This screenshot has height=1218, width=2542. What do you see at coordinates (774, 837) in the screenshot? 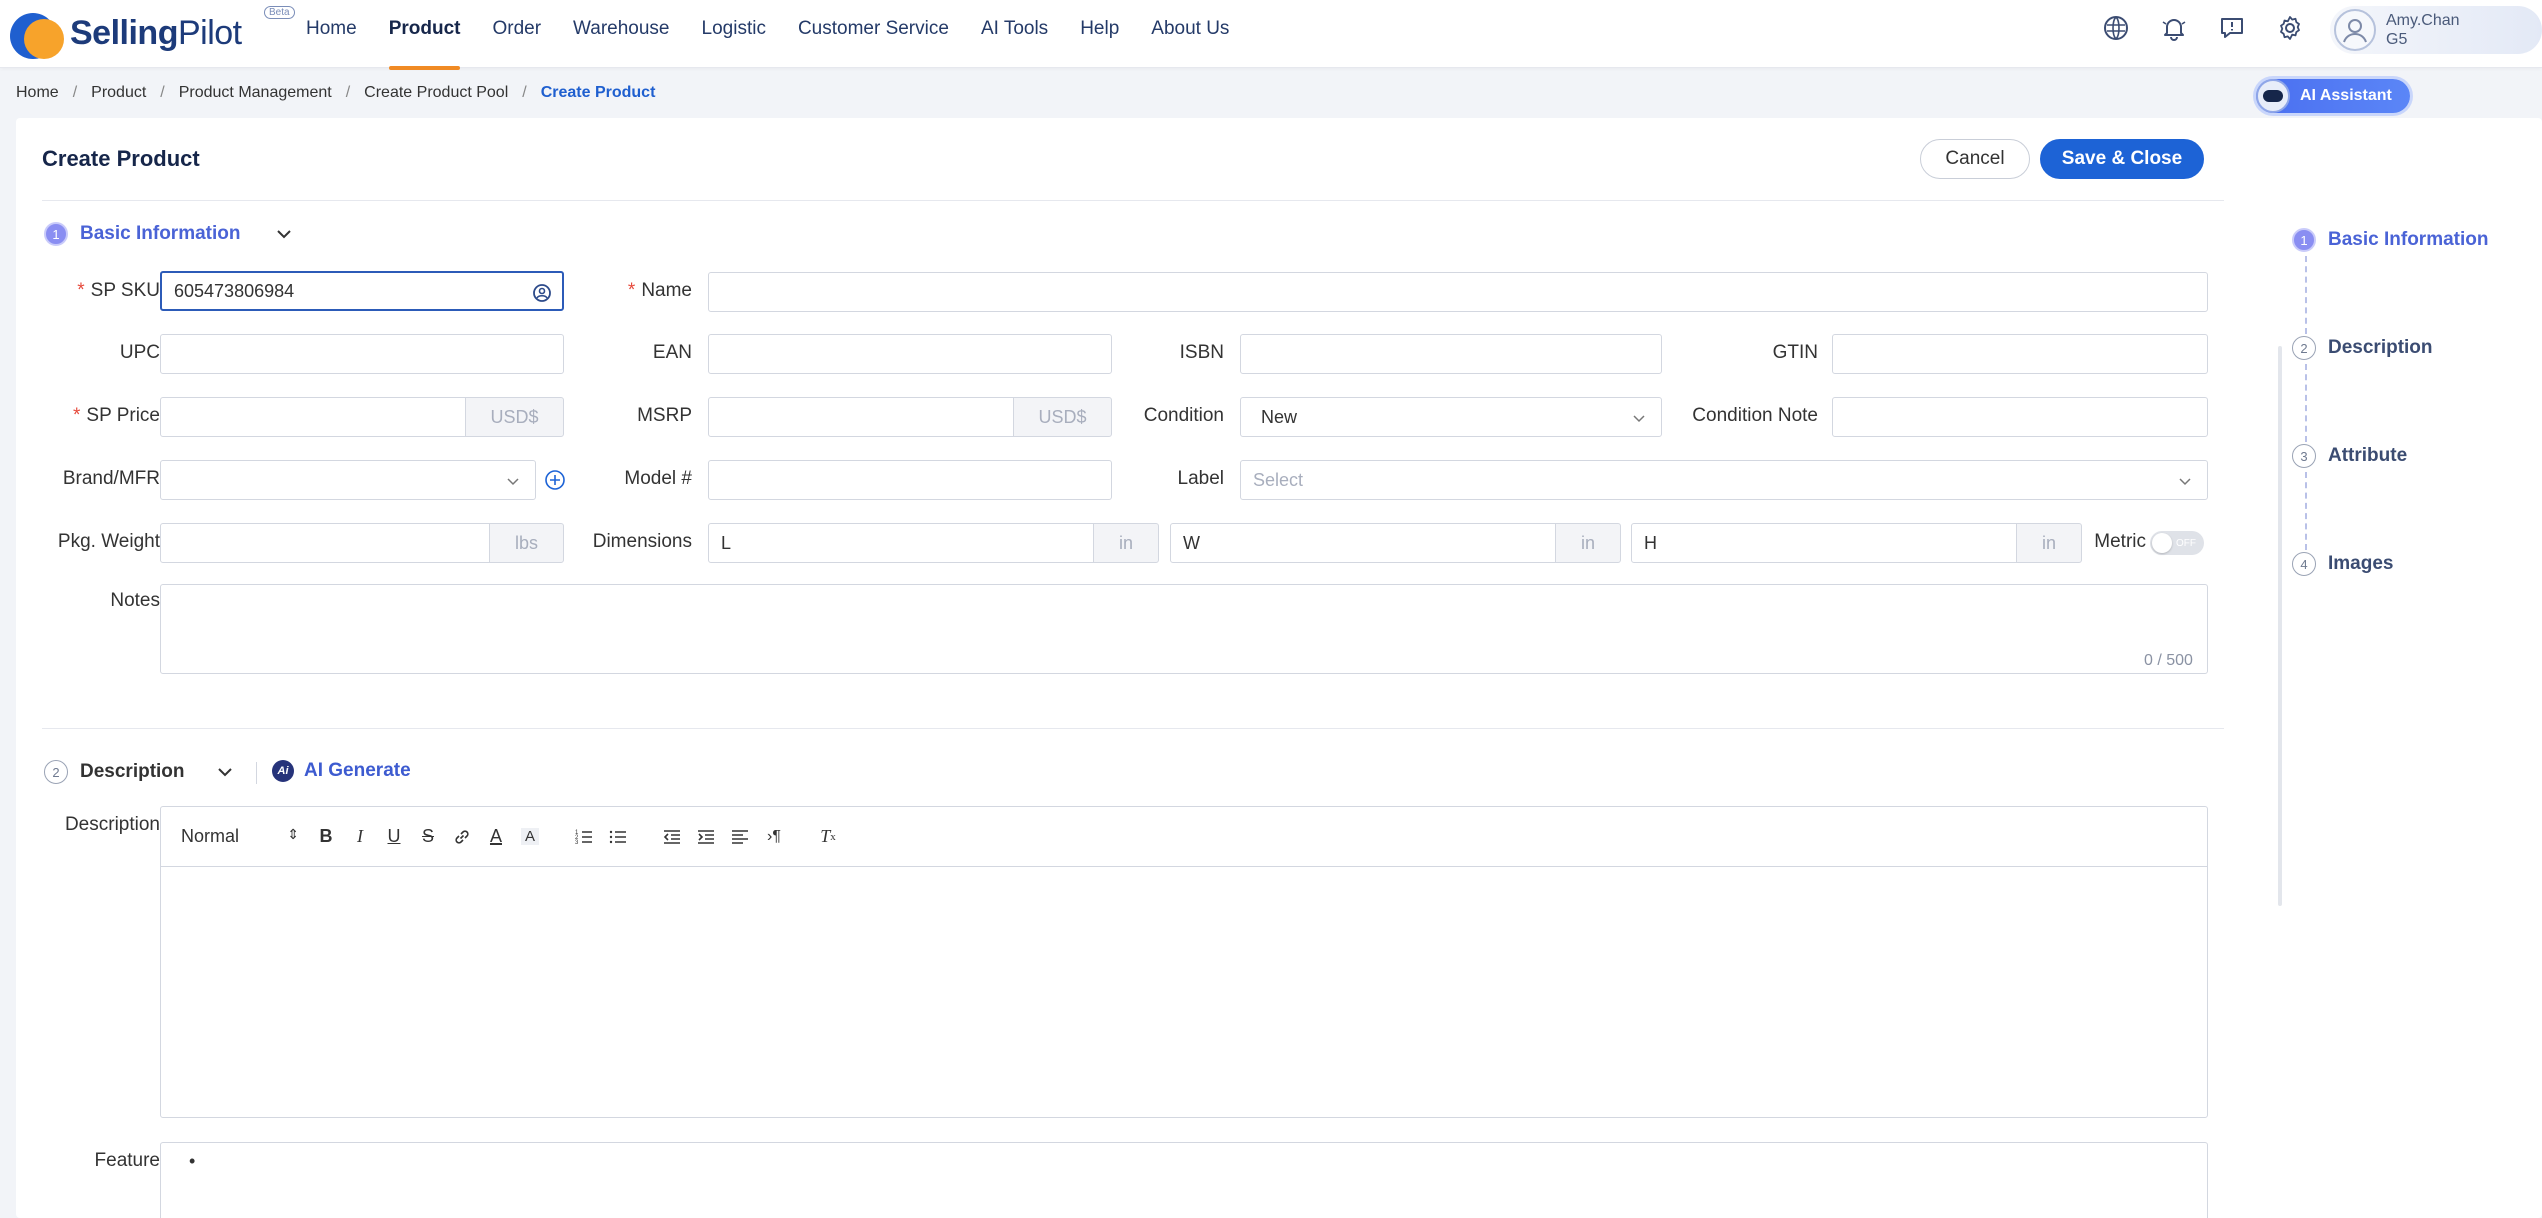
I see `text-direction-icon: ›¶` at bounding box center [774, 837].